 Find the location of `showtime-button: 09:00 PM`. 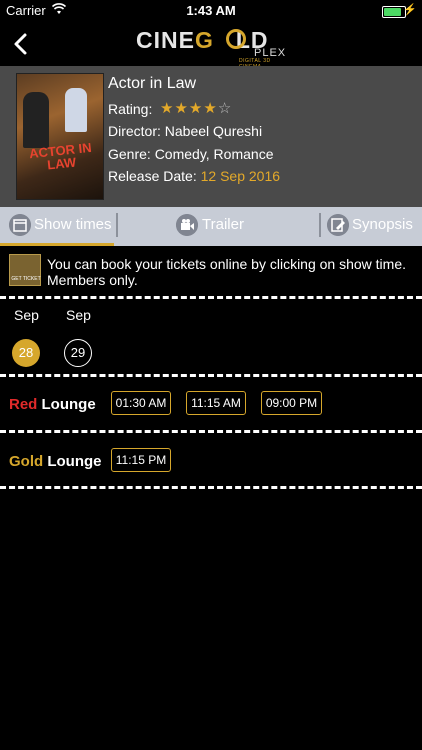

showtime-button: 09:00 PM is located at coordinates (291, 403).